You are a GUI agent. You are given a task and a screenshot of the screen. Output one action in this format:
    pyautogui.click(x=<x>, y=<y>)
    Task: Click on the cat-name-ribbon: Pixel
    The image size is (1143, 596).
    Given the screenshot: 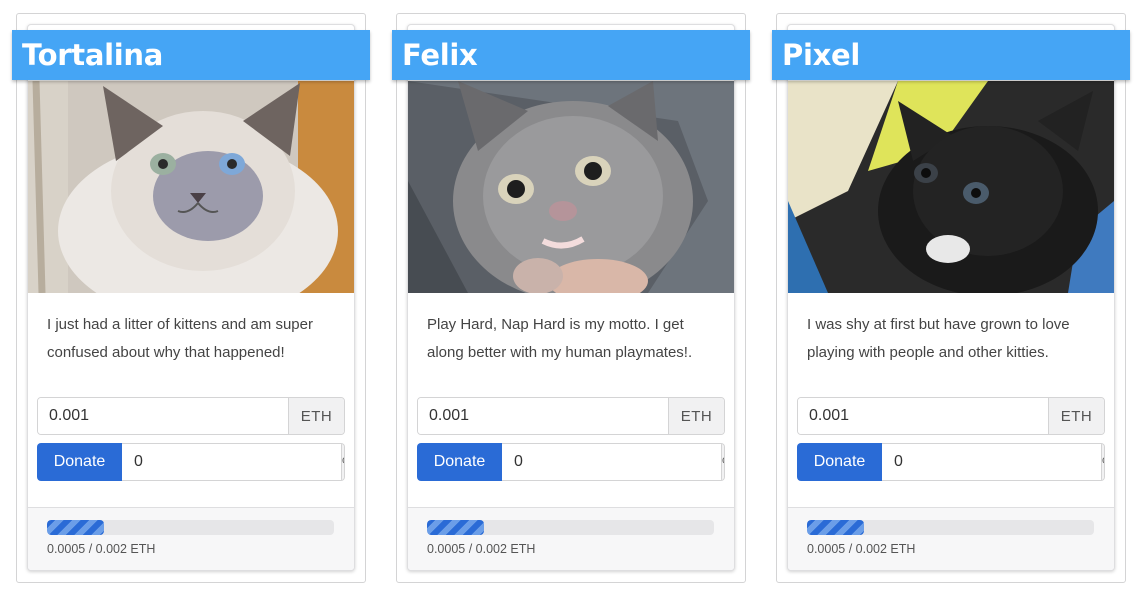 What is the action you would take?
    pyautogui.click(x=951, y=55)
    